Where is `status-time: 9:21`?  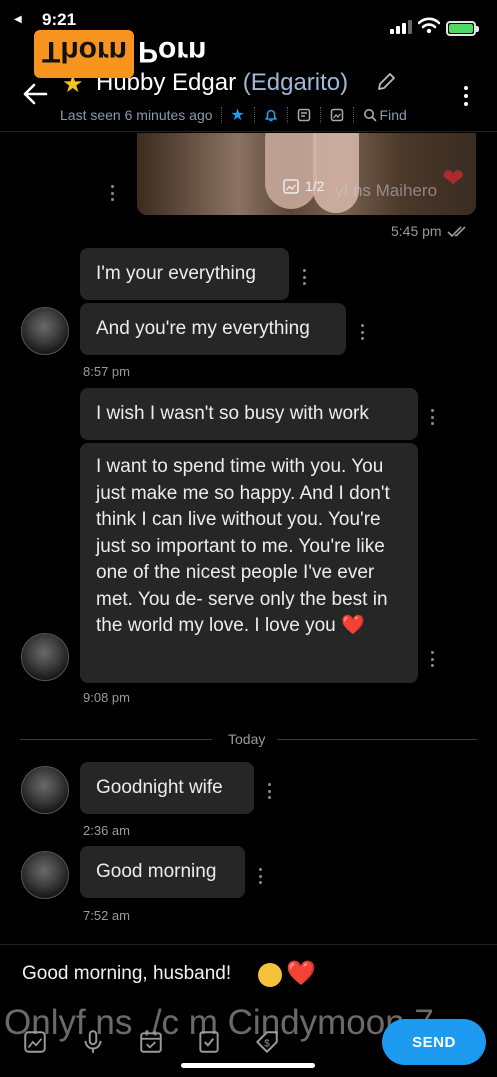
status-time: 9:21 is located at coordinates (59, 19).